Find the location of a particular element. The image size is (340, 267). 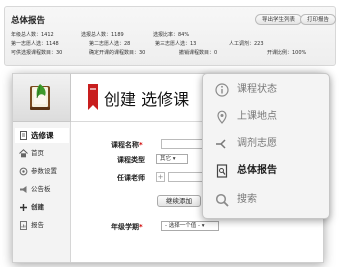

adjust-icon is located at coordinates (221, 144).